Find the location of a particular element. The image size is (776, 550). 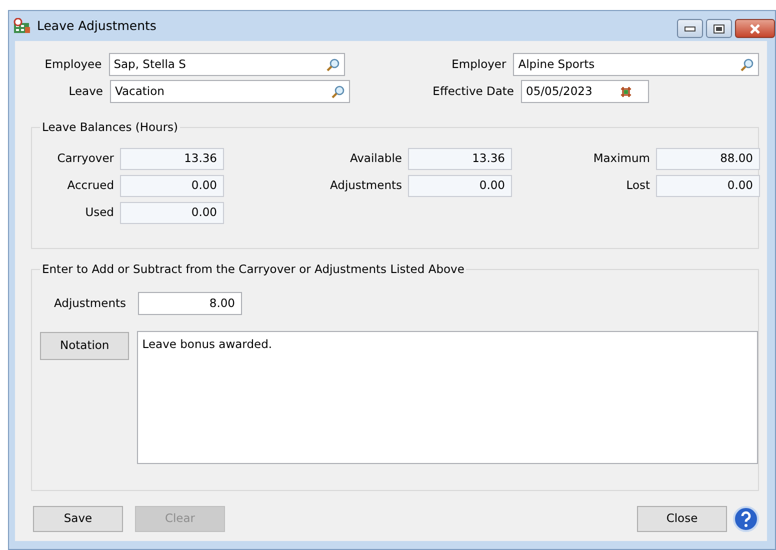

maximize-icon is located at coordinates (719, 29).